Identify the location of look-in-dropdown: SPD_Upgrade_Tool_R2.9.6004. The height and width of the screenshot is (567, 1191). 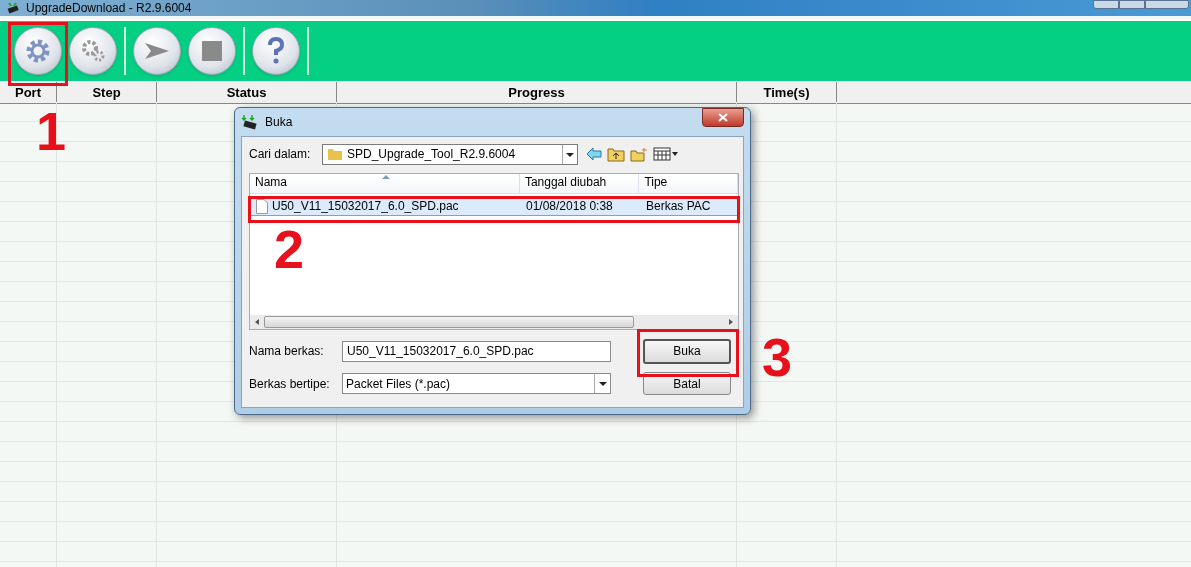
(450, 154).